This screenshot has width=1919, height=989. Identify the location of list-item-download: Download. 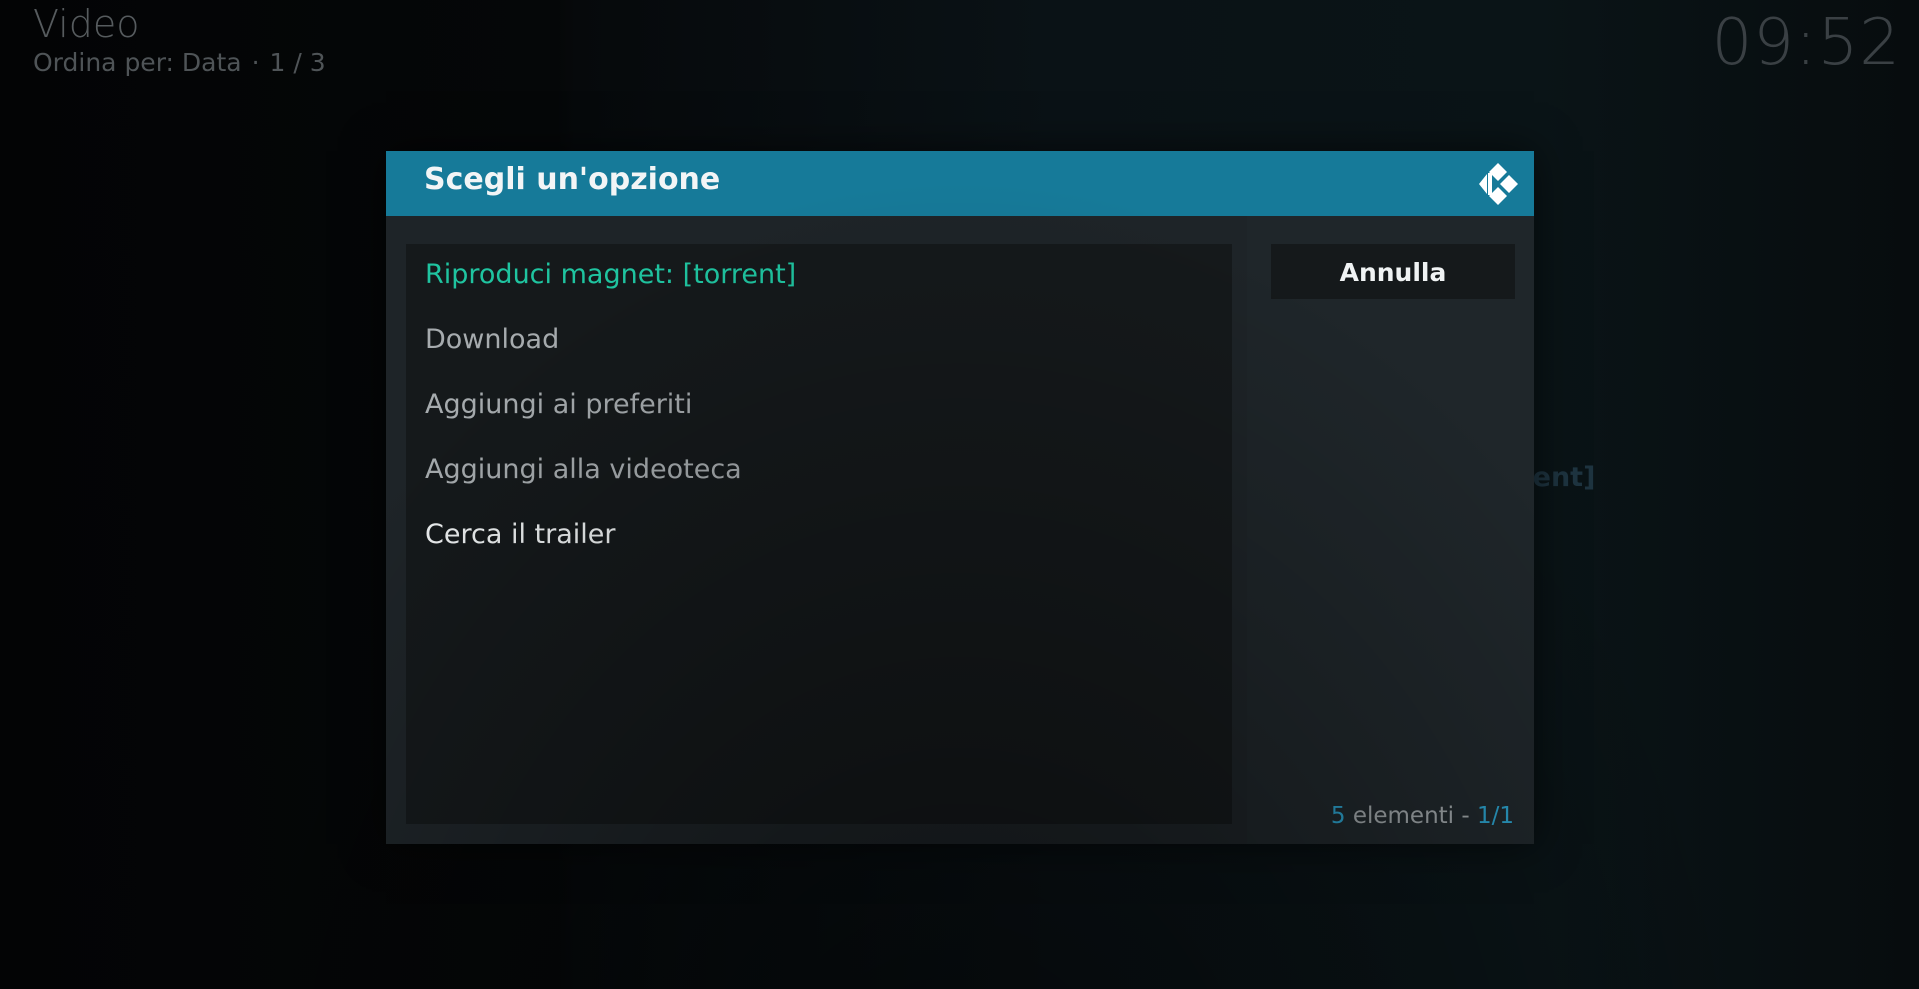
(820, 340).